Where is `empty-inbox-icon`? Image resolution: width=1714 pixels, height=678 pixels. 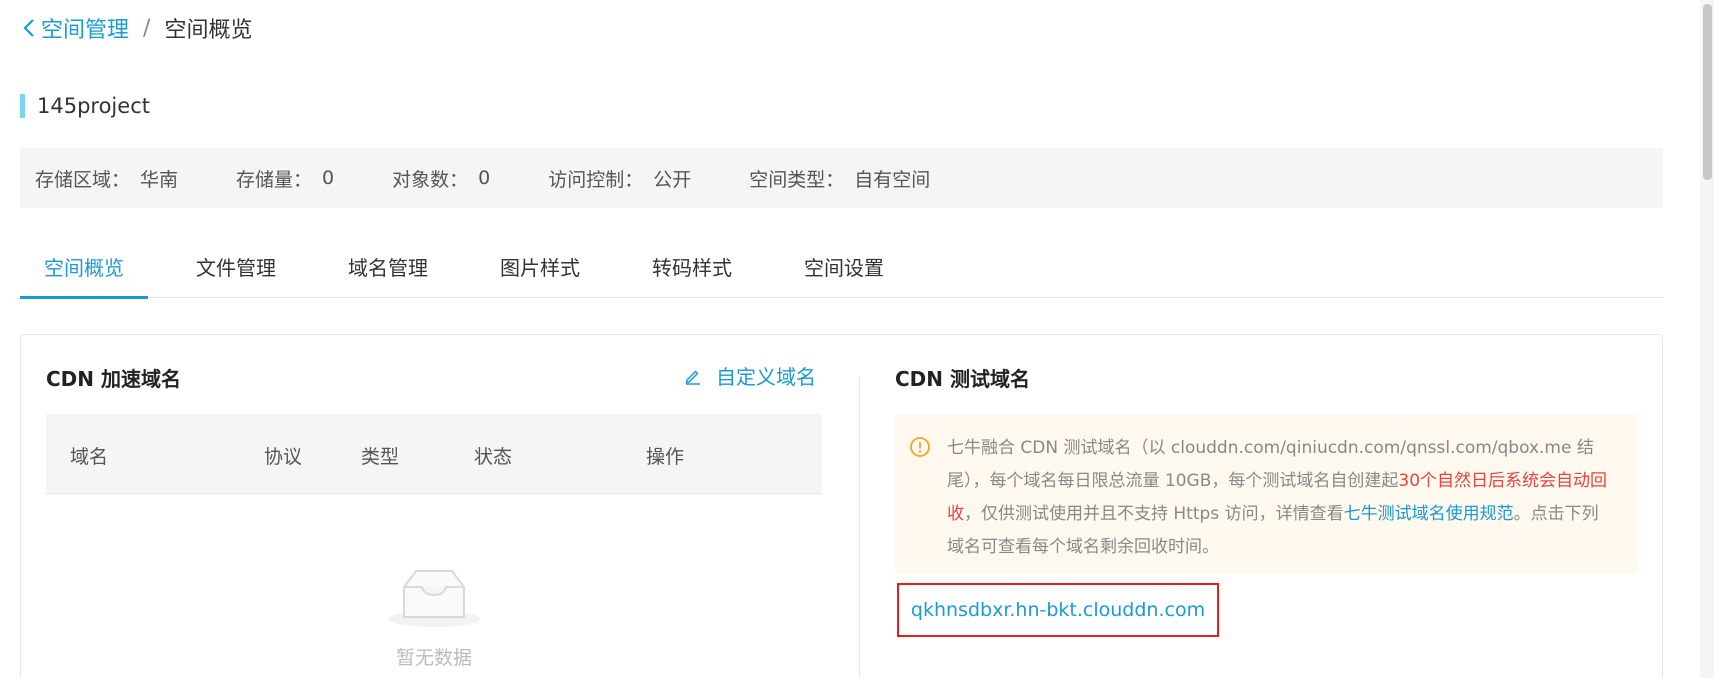 empty-inbox-icon is located at coordinates (434, 598).